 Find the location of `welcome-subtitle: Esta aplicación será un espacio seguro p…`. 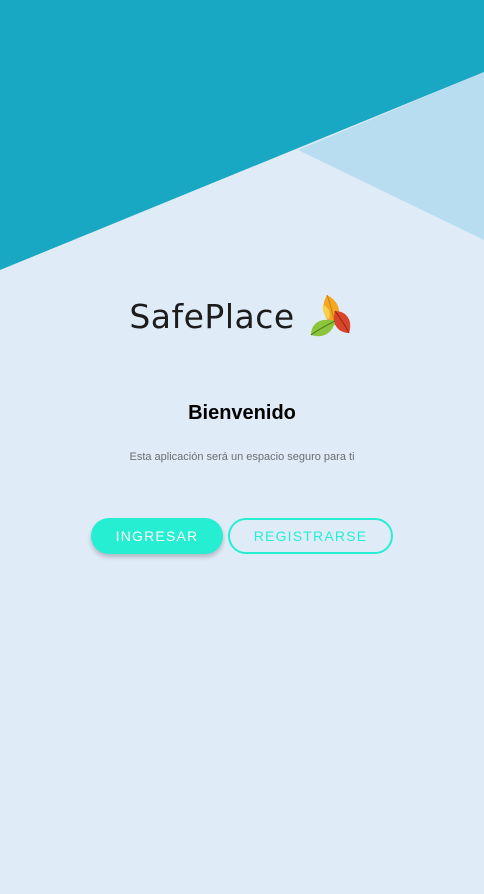

welcome-subtitle: Esta aplicación será un espacio seguro p… is located at coordinates (242, 457).